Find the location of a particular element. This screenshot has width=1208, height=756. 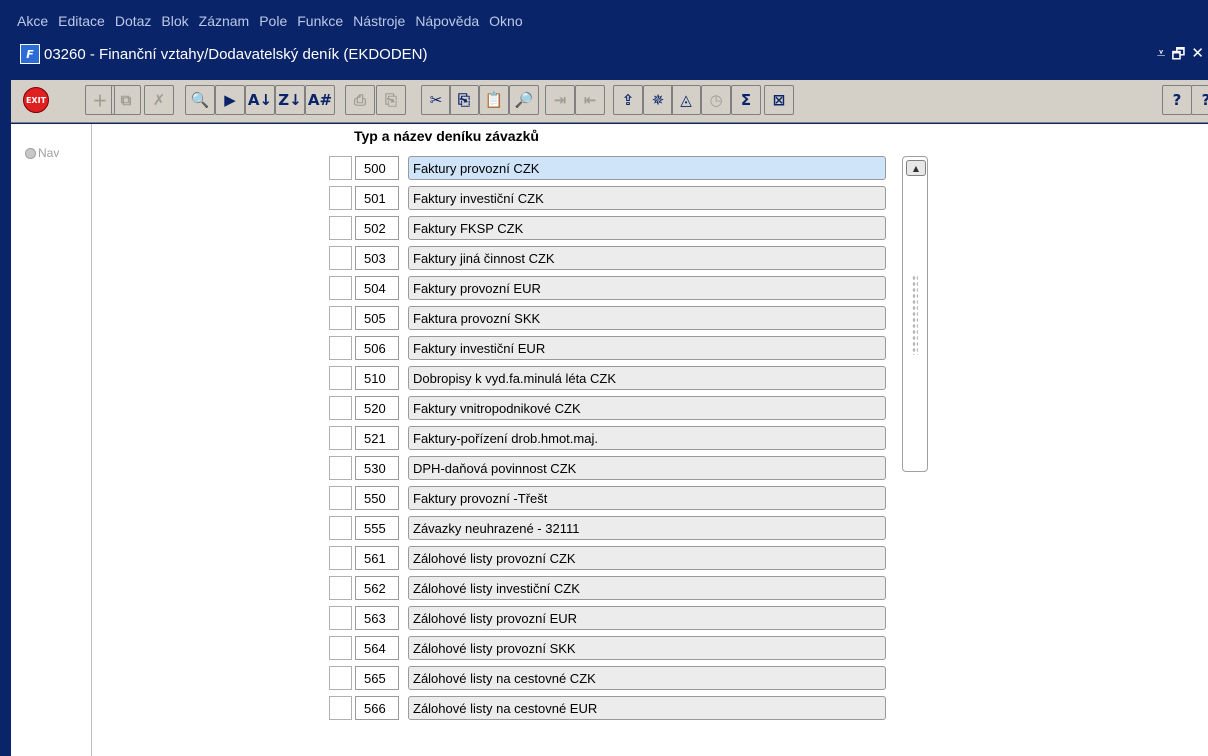

menu-item: Nástroje is located at coordinates (379, 21).